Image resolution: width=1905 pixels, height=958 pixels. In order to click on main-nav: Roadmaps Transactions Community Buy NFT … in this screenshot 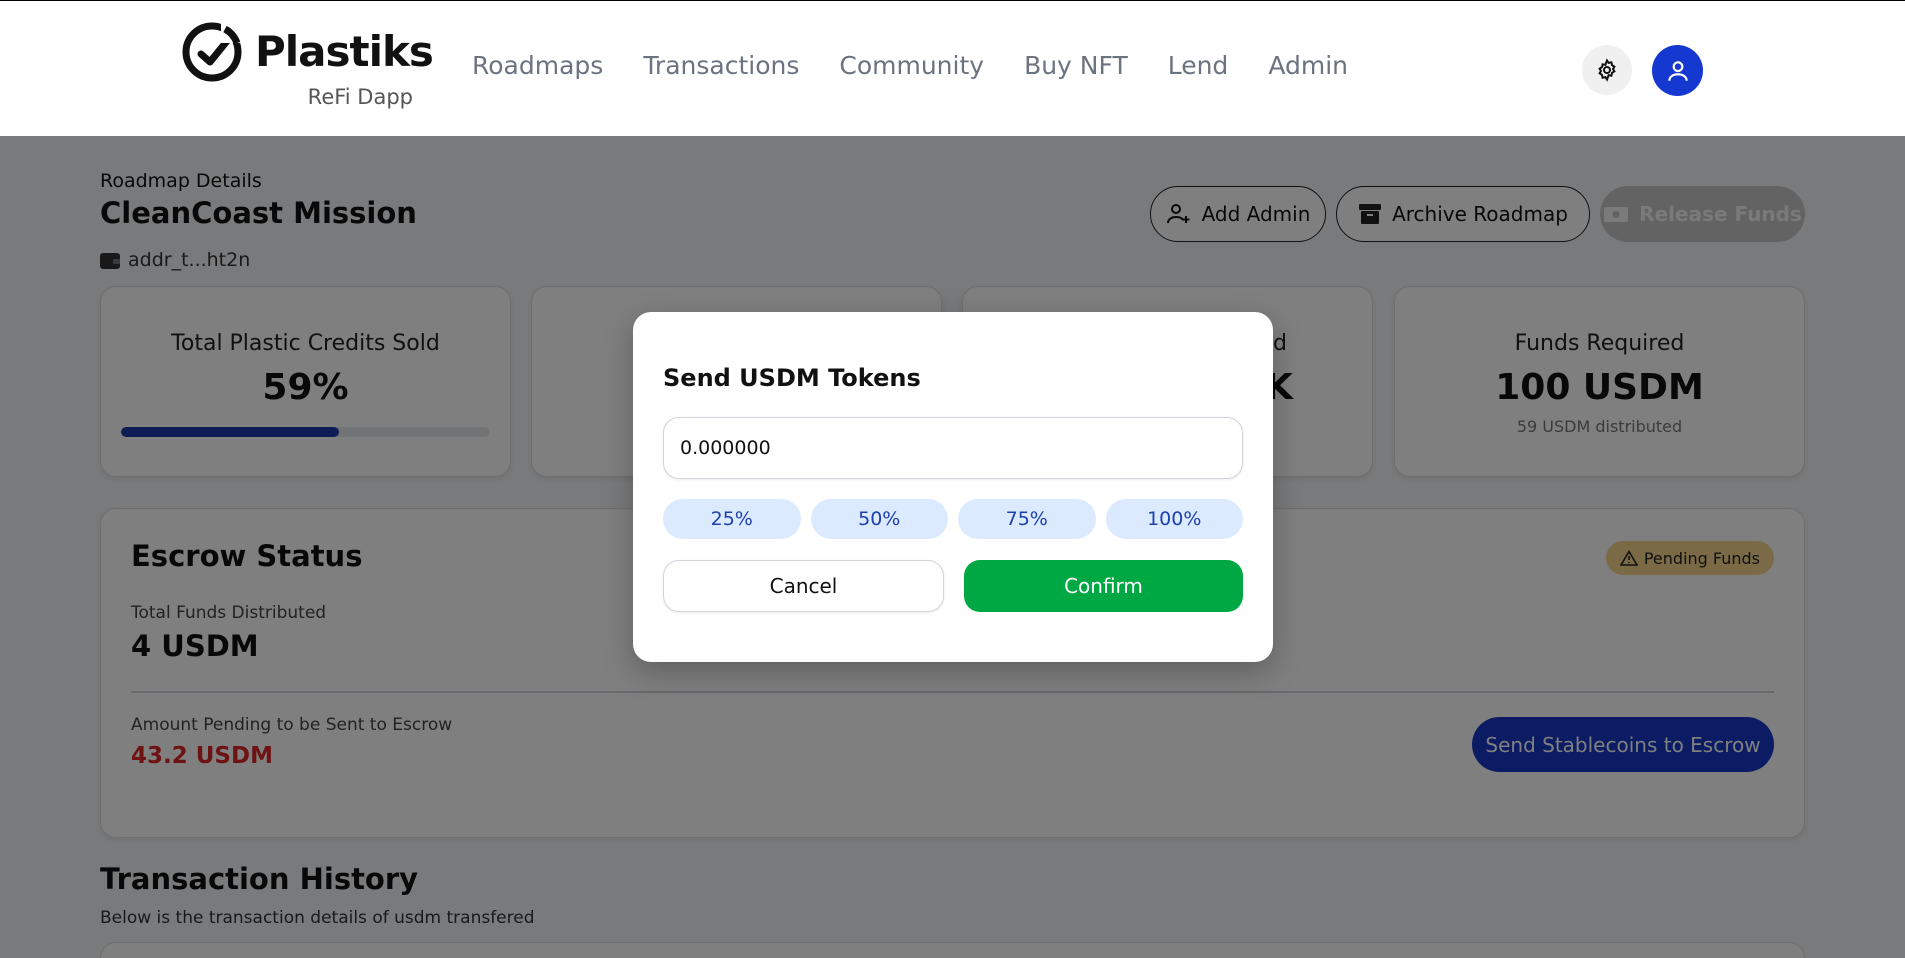, I will do `click(910, 65)`.